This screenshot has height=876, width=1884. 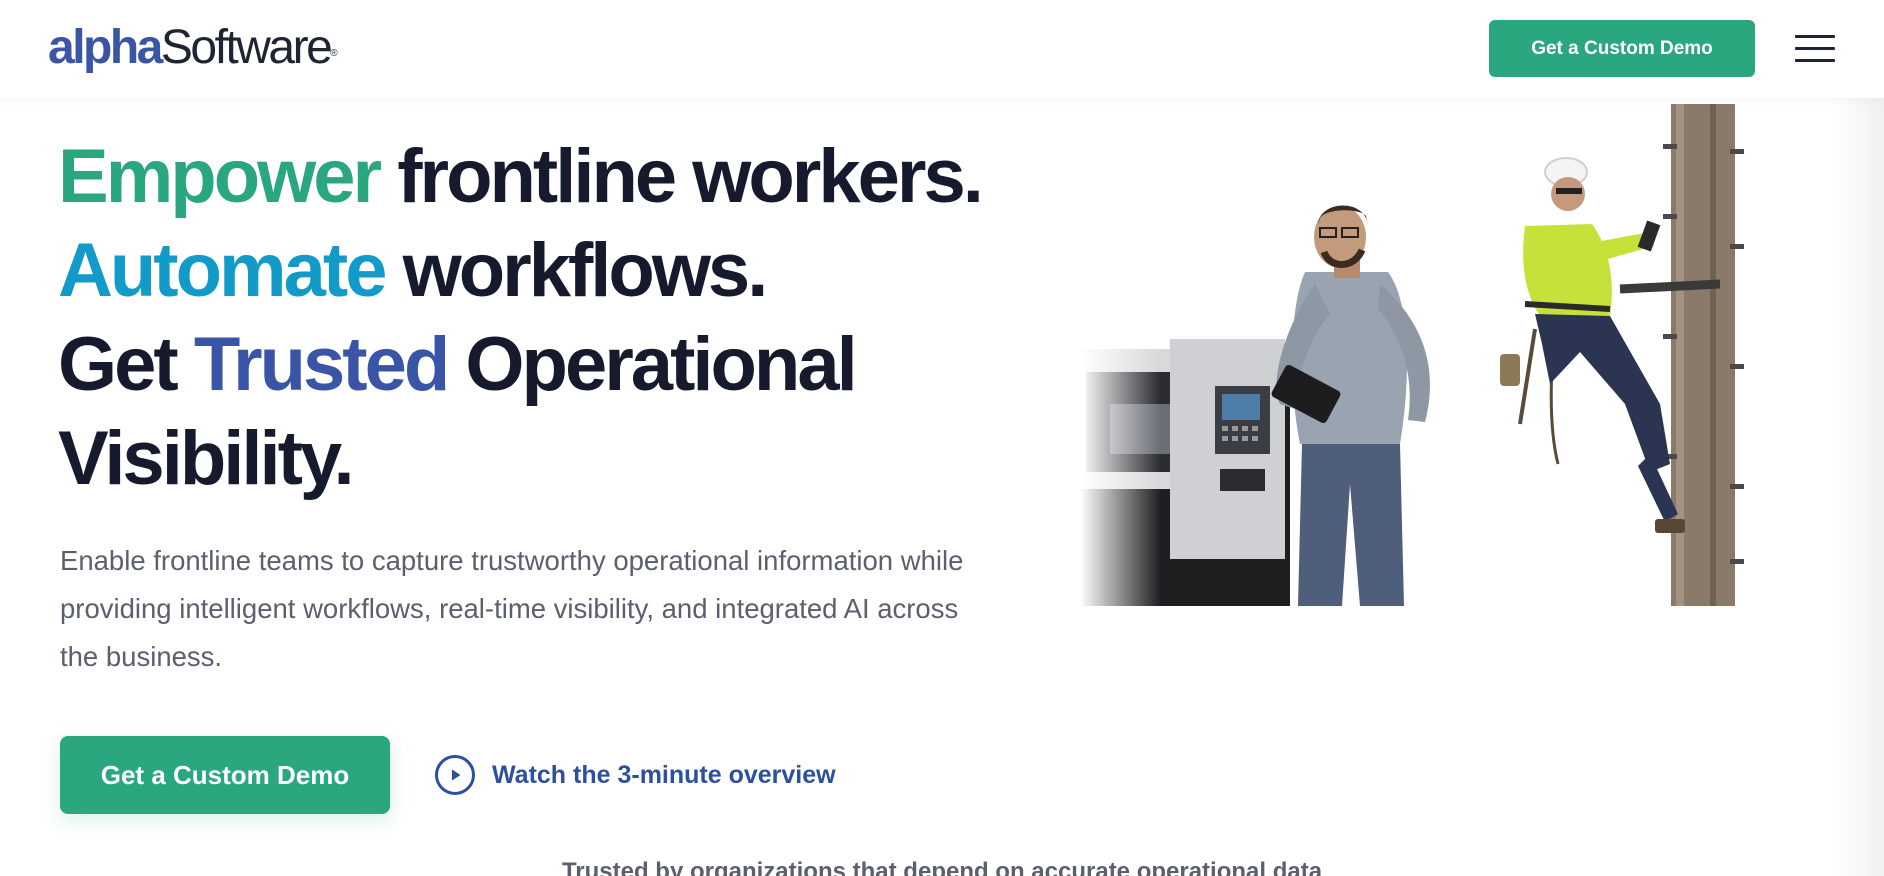 I want to click on logo-software-text: Software, so click(x=246, y=47).